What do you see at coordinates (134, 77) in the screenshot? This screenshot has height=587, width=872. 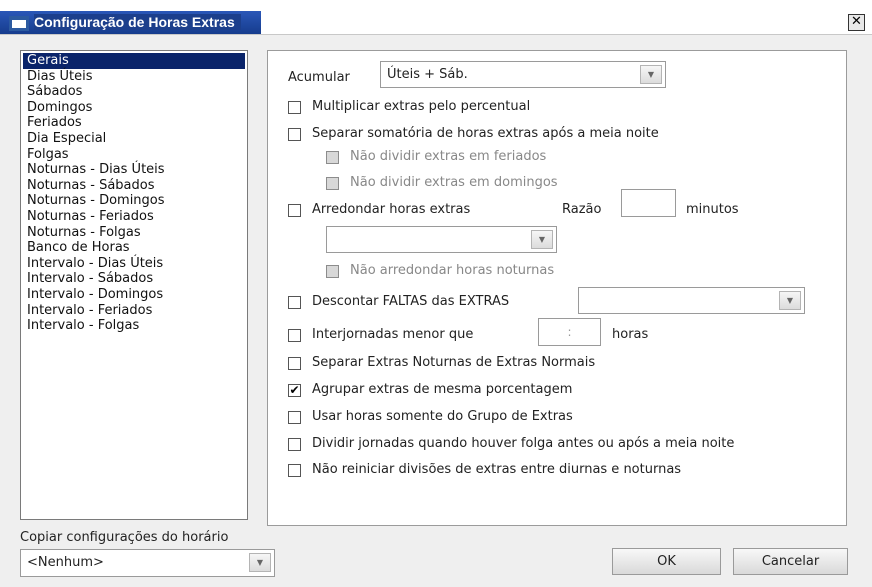 I see `list-item: Dias Úteis` at bounding box center [134, 77].